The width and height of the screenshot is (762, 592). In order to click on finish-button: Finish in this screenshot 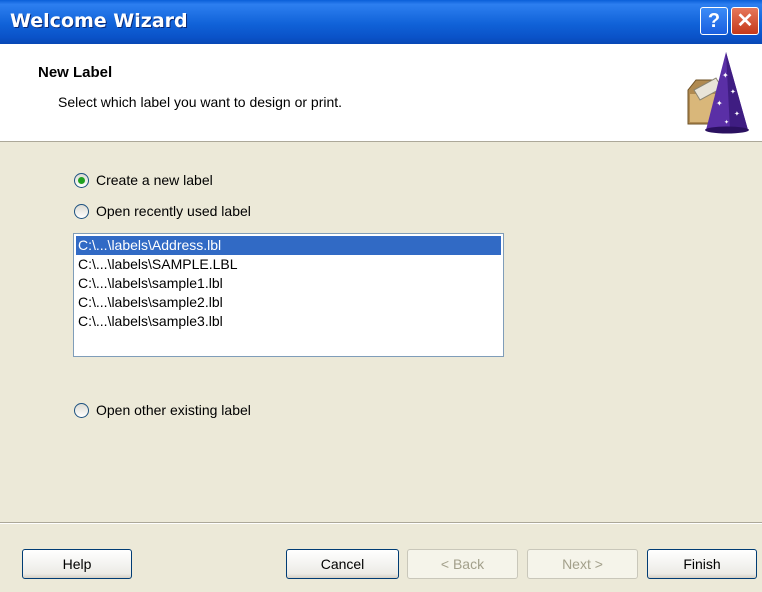, I will do `click(702, 564)`.